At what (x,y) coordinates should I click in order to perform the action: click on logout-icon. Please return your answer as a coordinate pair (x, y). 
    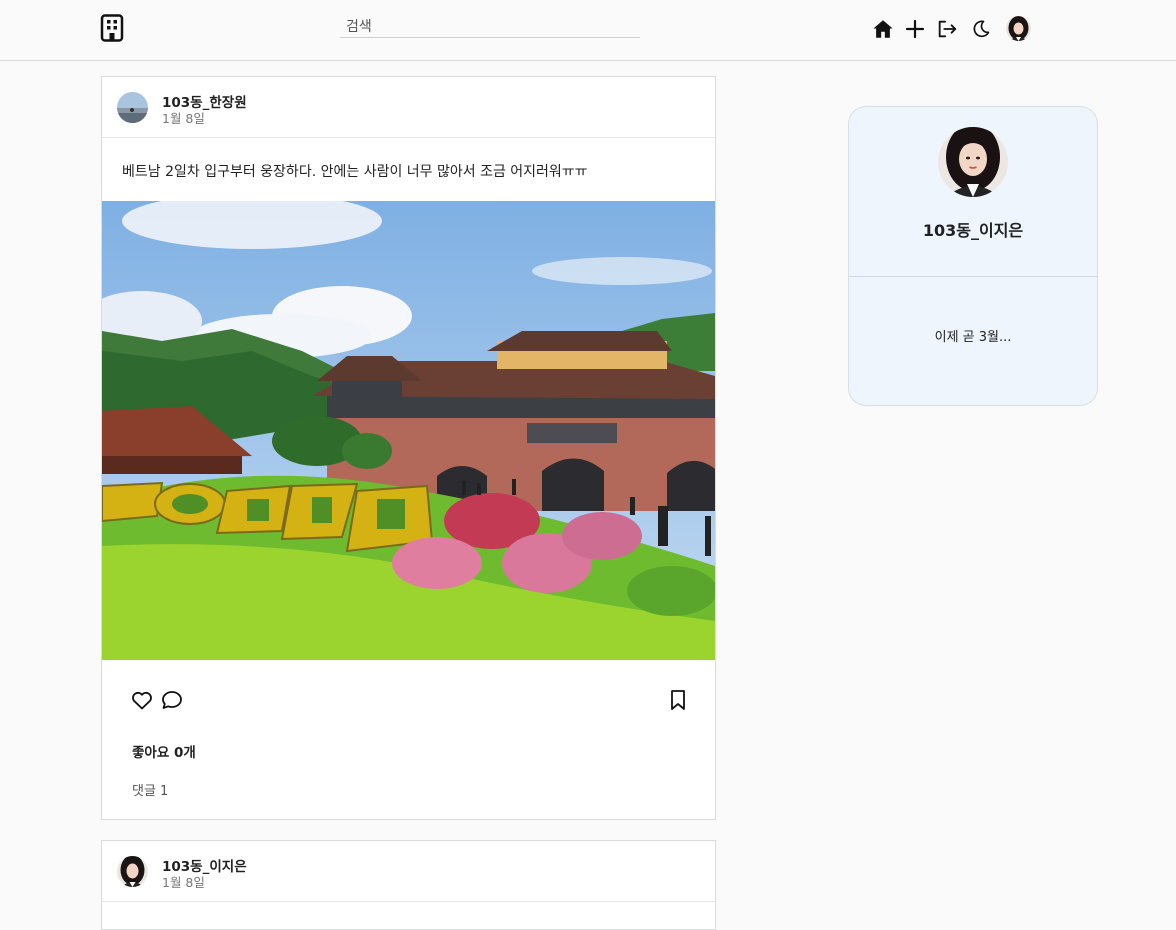
    Looking at the image, I should click on (947, 29).